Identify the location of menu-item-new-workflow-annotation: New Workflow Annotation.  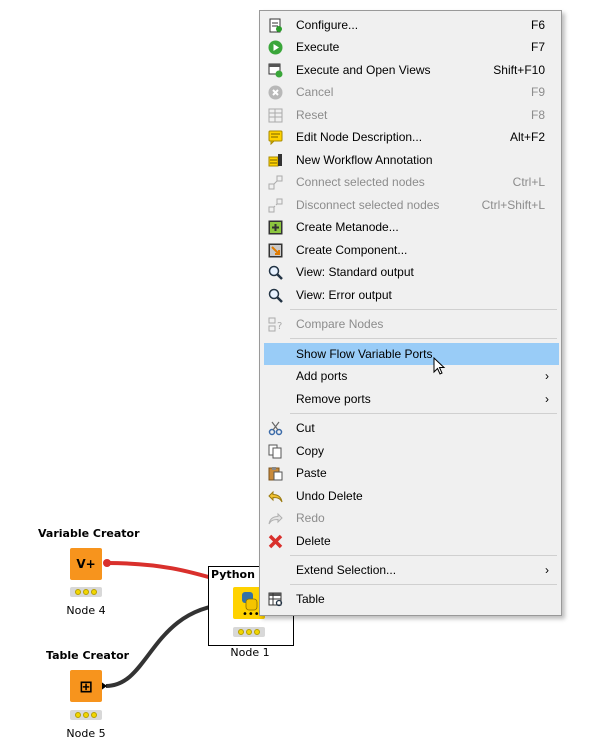
(411, 160).